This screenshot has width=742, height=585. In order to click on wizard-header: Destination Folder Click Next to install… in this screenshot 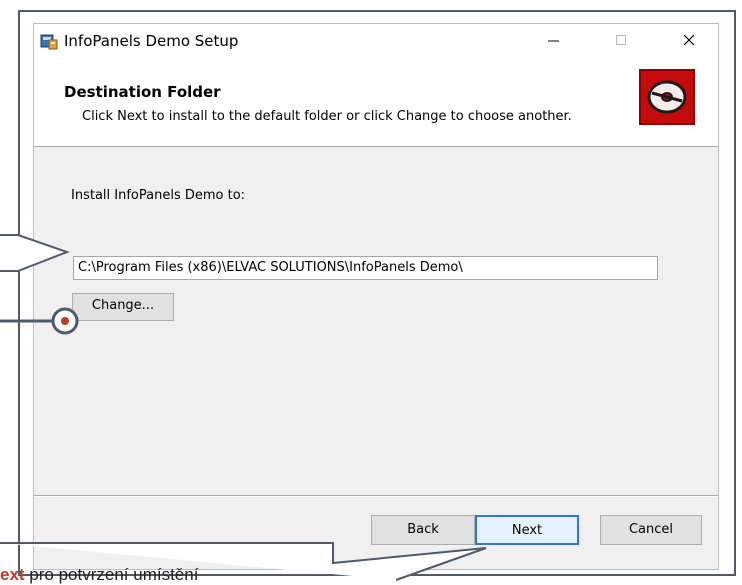, I will do `click(376, 101)`.